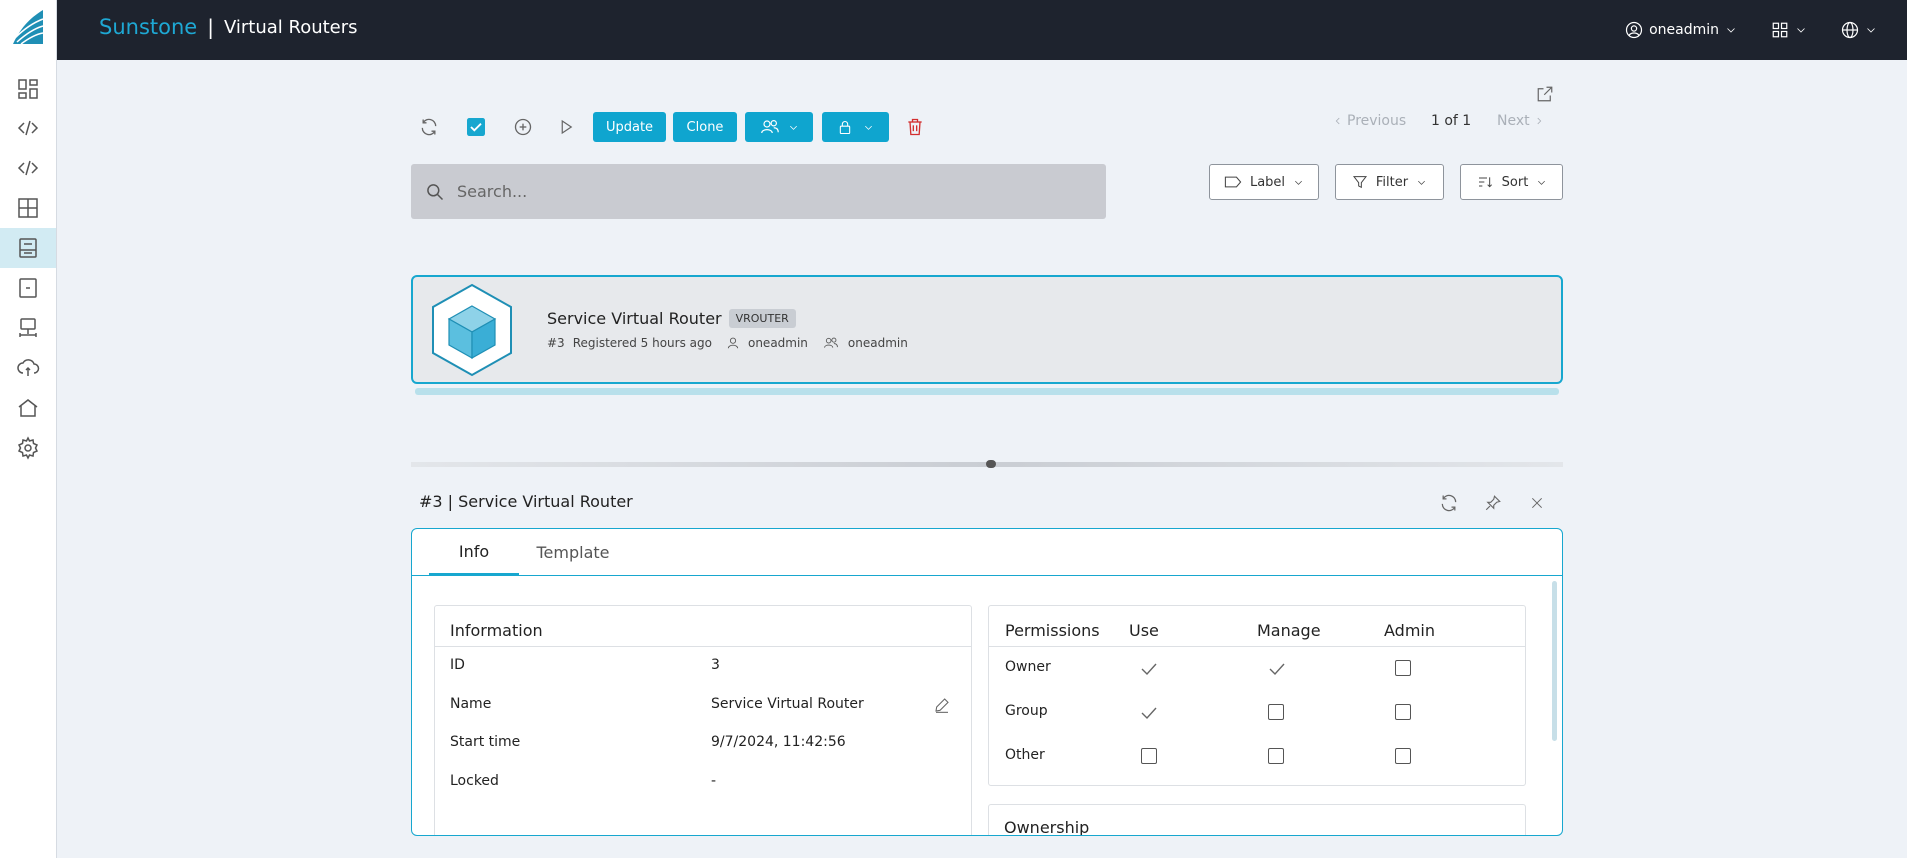 The height and width of the screenshot is (858, 1907). What do you see at coordinates (982, 30) in the screenshot?
I see `top-bar: Sunstone | Virtual Routers oneadmin` at bounding box center [982, 30].